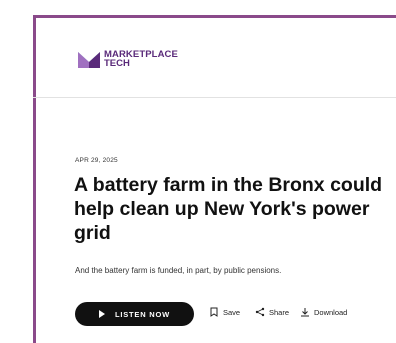  What do you see at coordinates (34, 179) in the screenshot?
I see `frame-border-left` at bounding box center [34, 179].